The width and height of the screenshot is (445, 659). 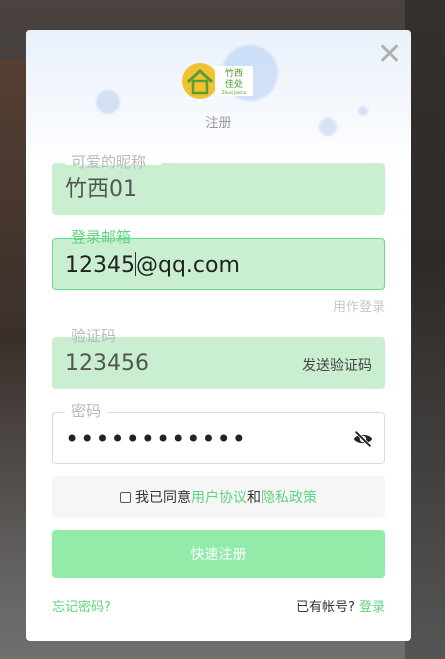 I want to click on close-button: ✕, so click(x=389, y=55).